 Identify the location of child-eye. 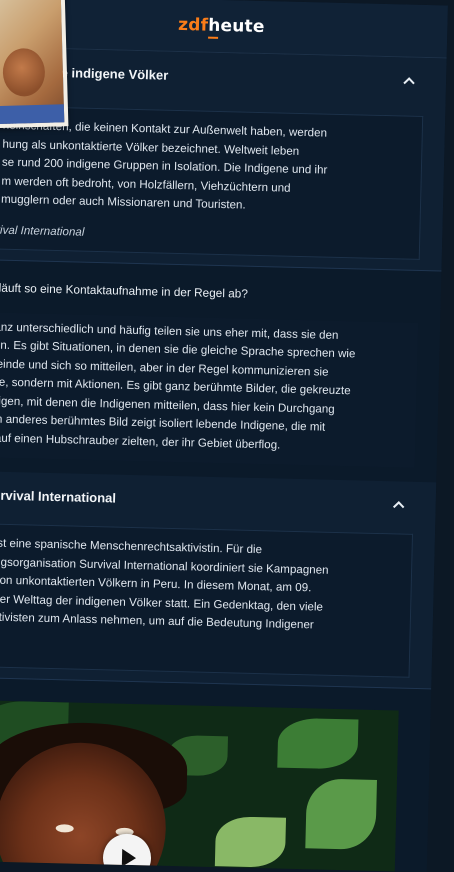
(64, 828).